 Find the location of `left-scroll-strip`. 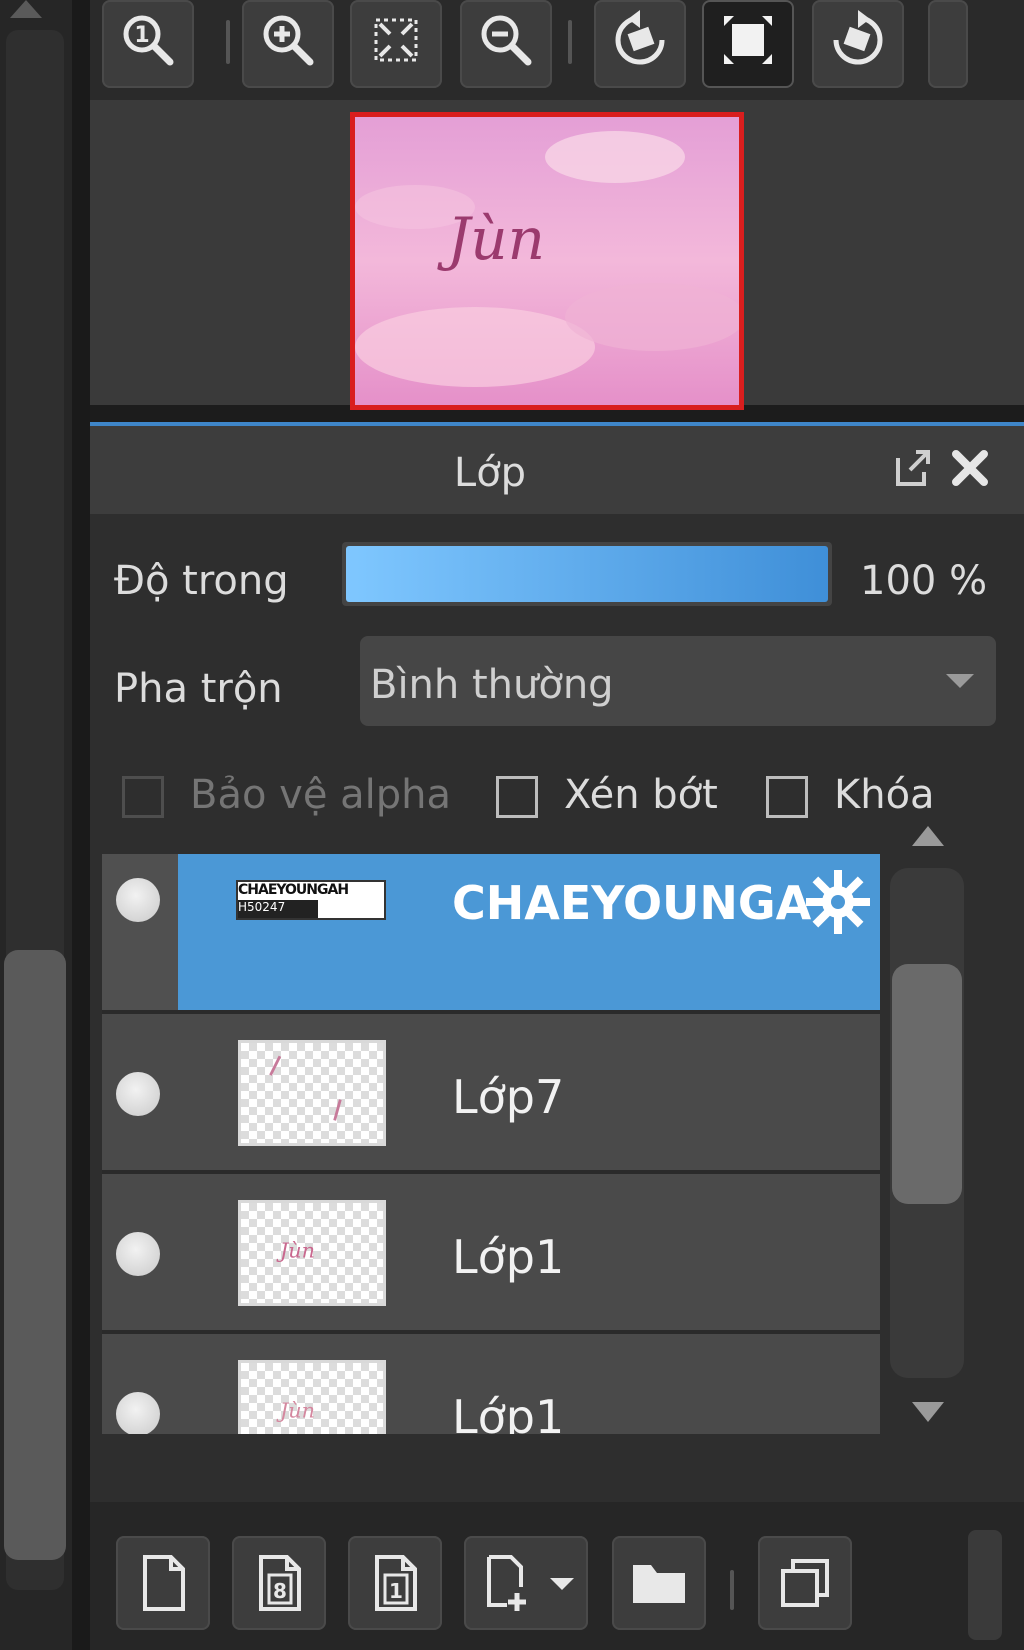

left-scroll-strip is located at coordinates (36, 825).